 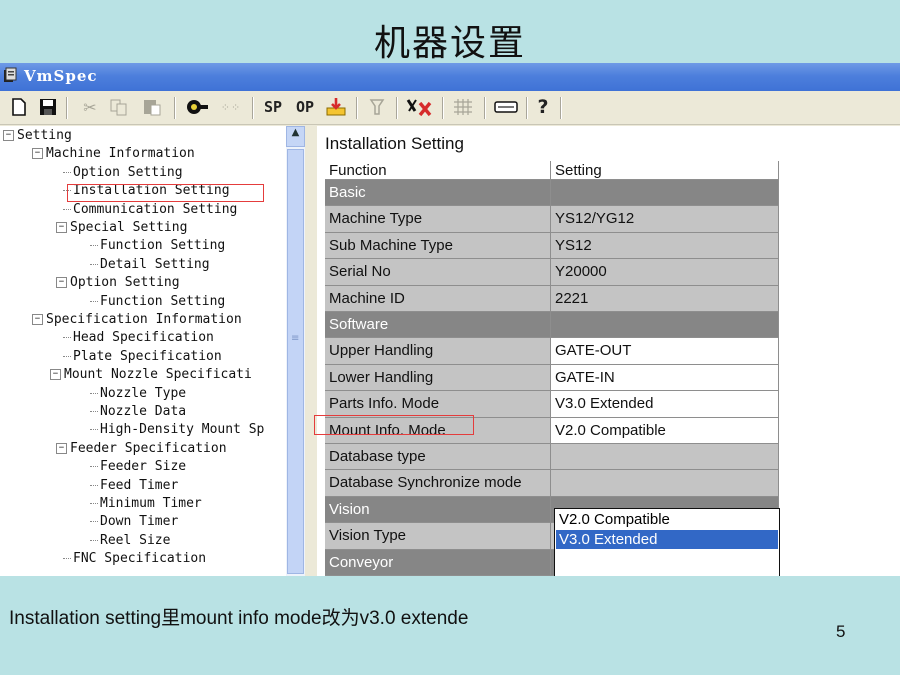 I want to click on grid-dots-icon: ⁘⁘, so click(x=231, y=107).